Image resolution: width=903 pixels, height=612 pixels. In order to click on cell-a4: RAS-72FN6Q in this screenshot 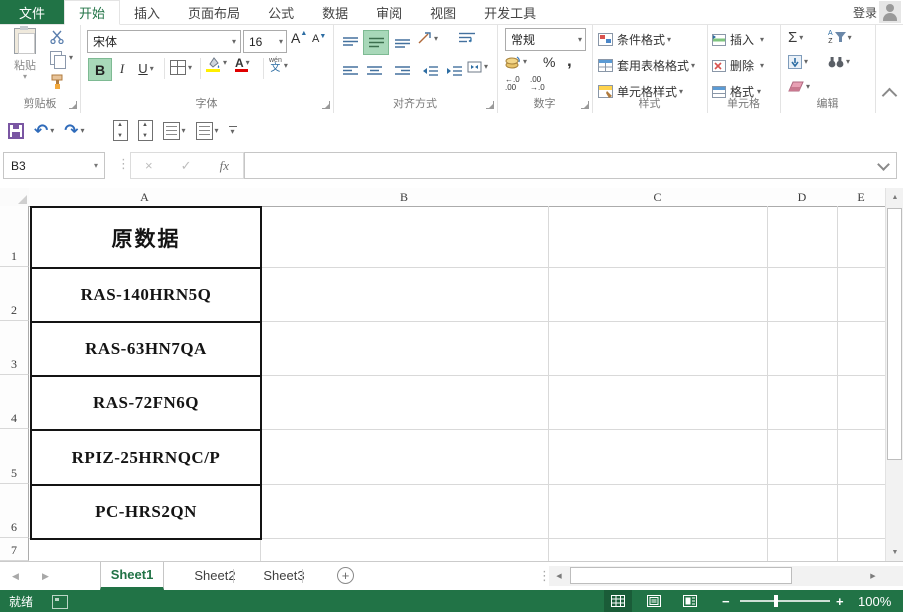, I will do `click(146, 403)`.